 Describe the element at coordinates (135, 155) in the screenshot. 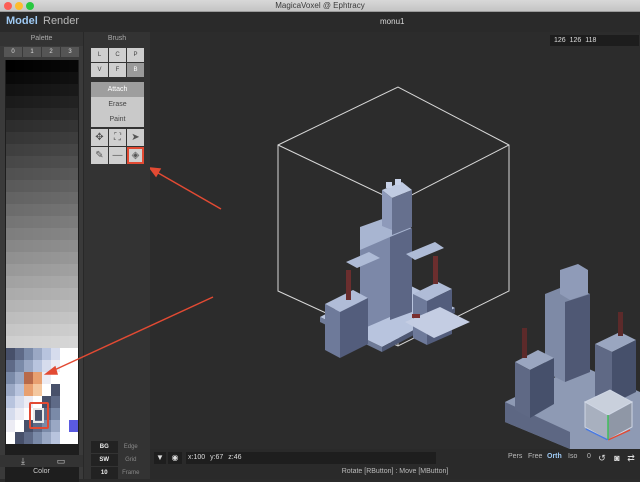

I see `fill-icon: ◈` at that location.